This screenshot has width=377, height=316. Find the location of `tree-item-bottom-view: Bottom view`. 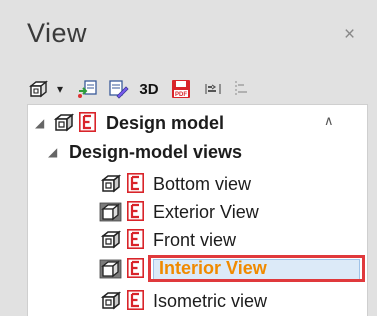

tree-item-bottom-view: Bottom view is located at coordinates (197, 183).